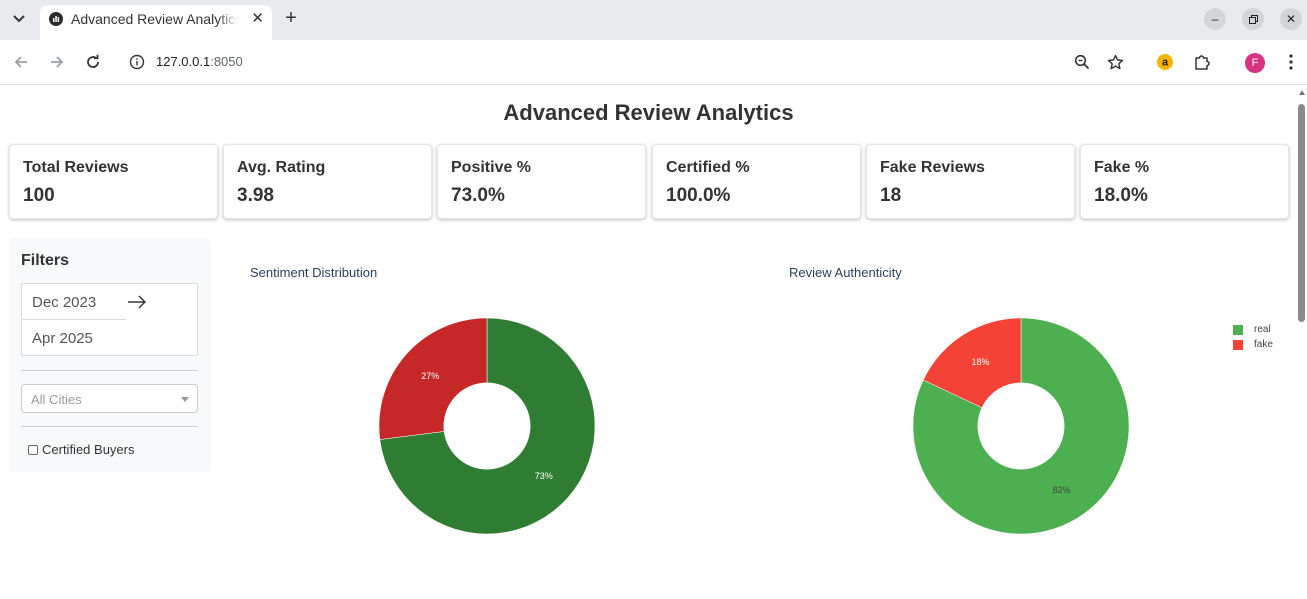 The height and width of the screenshot is (599, 1307). What do you see at coordinates (155, 19) in the screenshot?
I see `tab-title: Advanced Review Analytics` at bounding box center [155, 19].